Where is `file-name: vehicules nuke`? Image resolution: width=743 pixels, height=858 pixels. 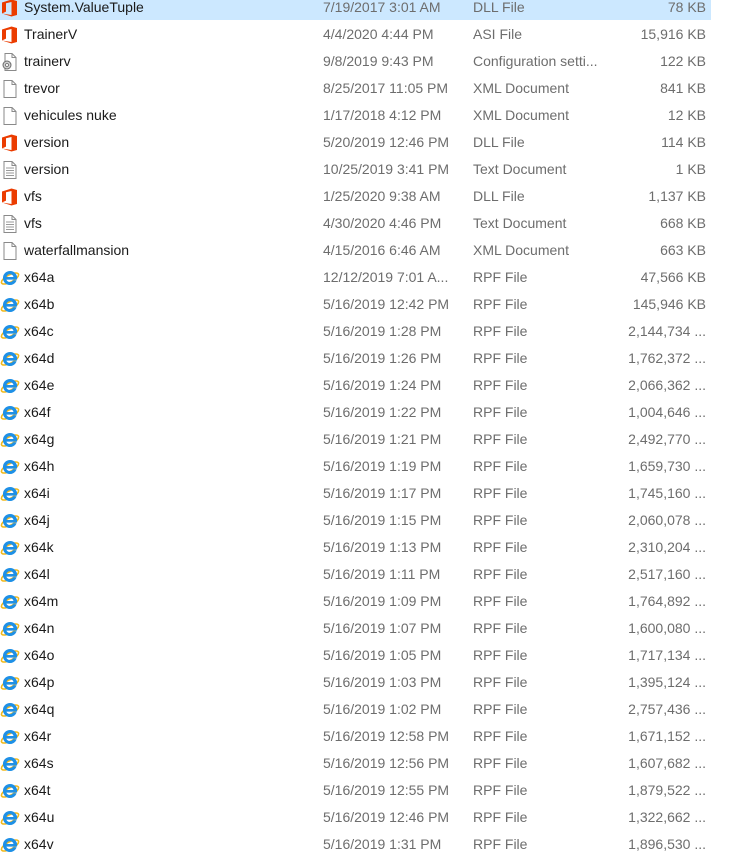 file-name: vehicules nuke is located at coordinates (169, 115).